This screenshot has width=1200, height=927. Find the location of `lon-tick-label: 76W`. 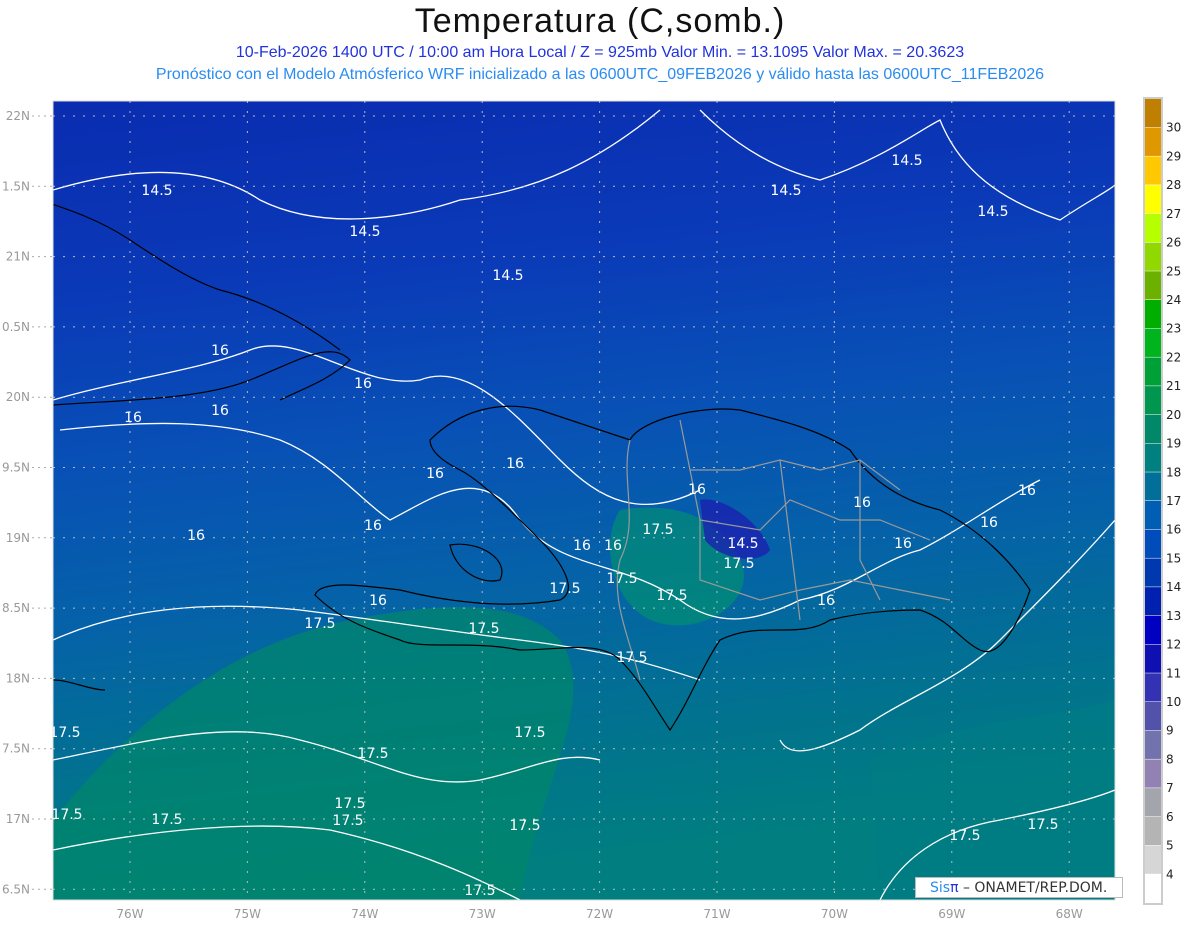

lon-tick-label: 76W is located at coordinates (129, 914).